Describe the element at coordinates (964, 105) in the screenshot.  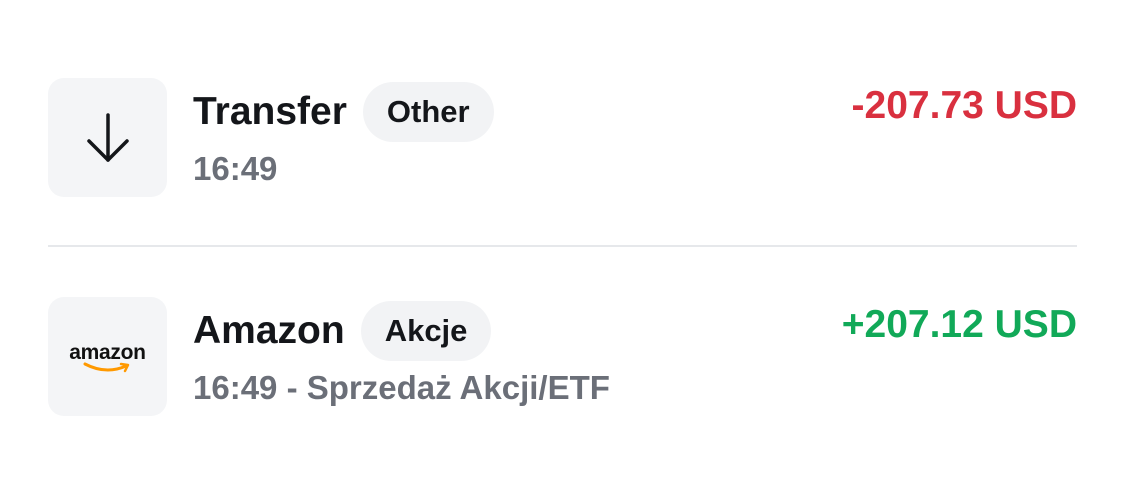
I see `transaction-amount: -207.73 USD` at that location.